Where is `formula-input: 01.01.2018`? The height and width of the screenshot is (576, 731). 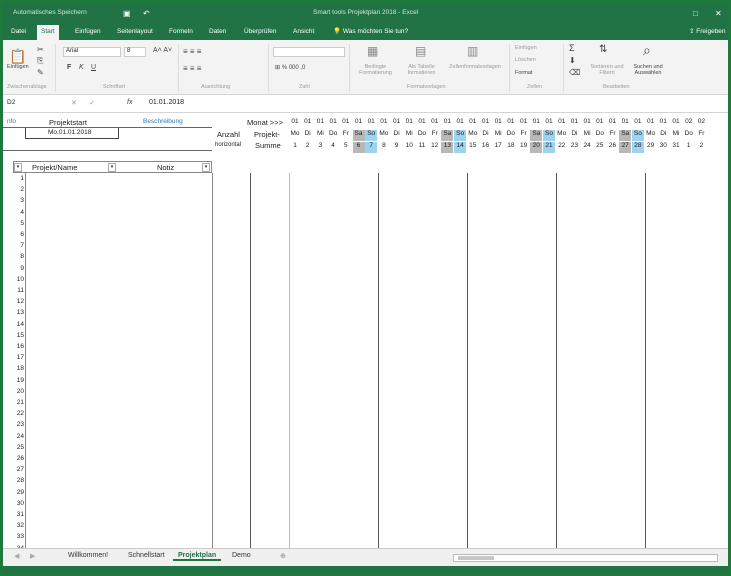 formula-input: 01.01.2018 is located at coordinates (166, 102).